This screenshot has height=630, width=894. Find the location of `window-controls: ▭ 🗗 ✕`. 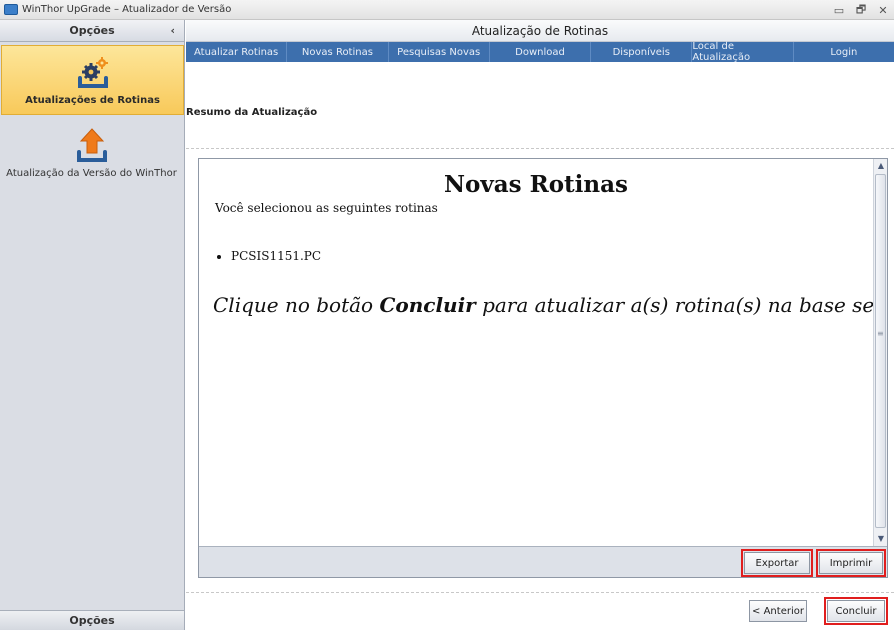

window-controls: ▭ 🗗 ✕ is located at coordinates (861, 10).